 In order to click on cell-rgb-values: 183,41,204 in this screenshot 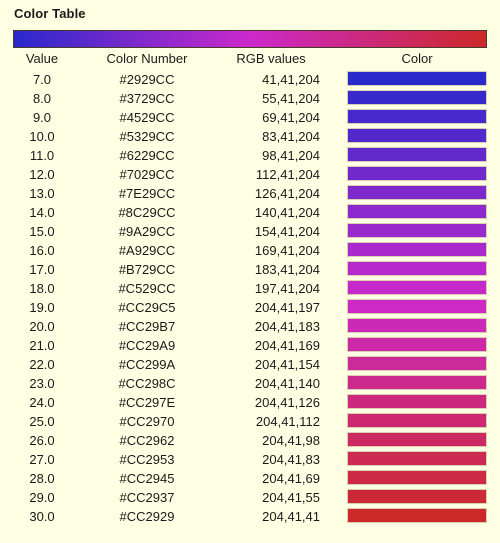, I will do `click(287, 269)`.